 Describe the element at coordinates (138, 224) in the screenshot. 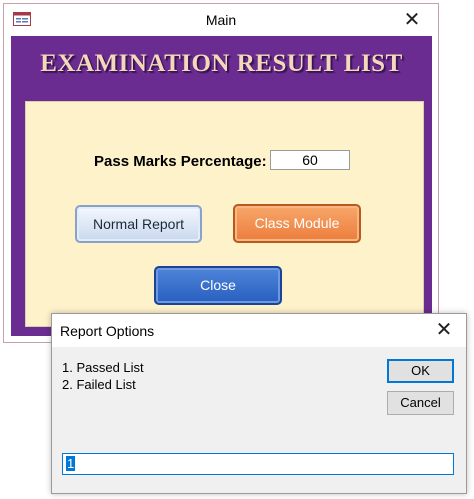

I see `normal-report-button: Normal Report` at that location.